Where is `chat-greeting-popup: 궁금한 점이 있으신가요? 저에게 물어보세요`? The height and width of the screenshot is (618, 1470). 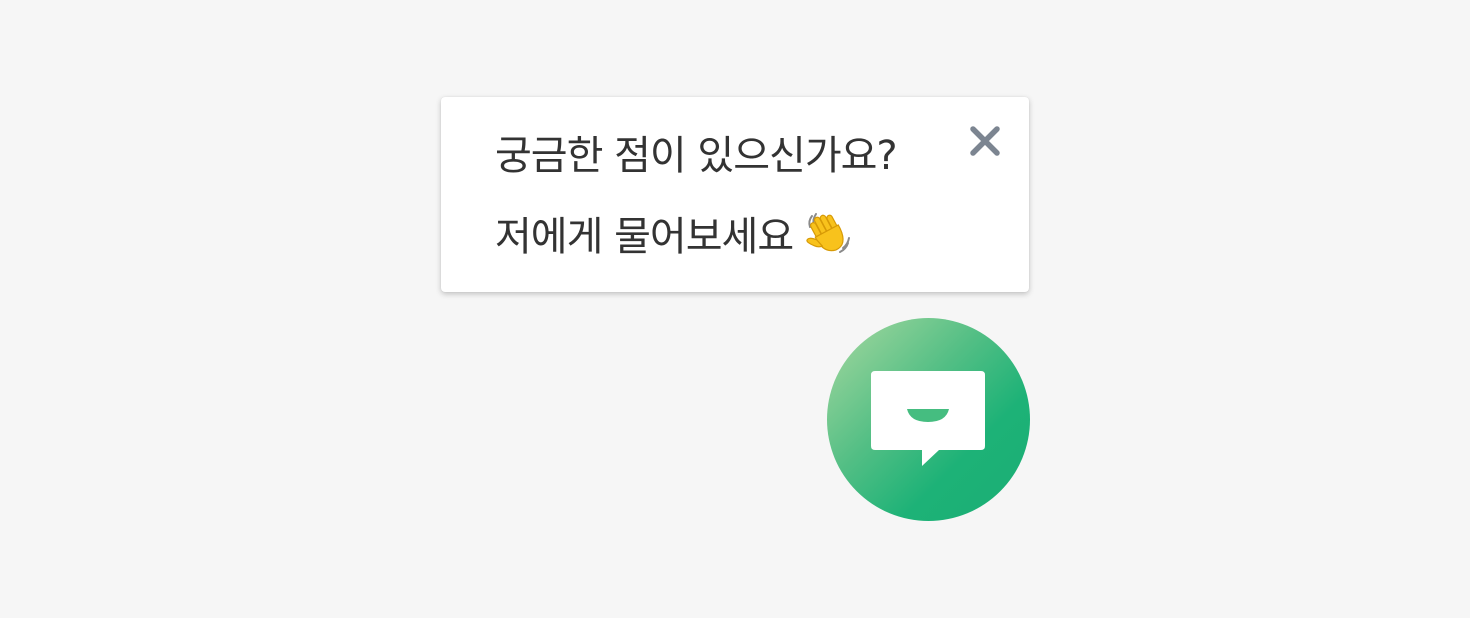 chat-greeting-popup: 궁금한 점이 있으신가요? 저에게 물어보세요 is located at coordinates (735, 194).